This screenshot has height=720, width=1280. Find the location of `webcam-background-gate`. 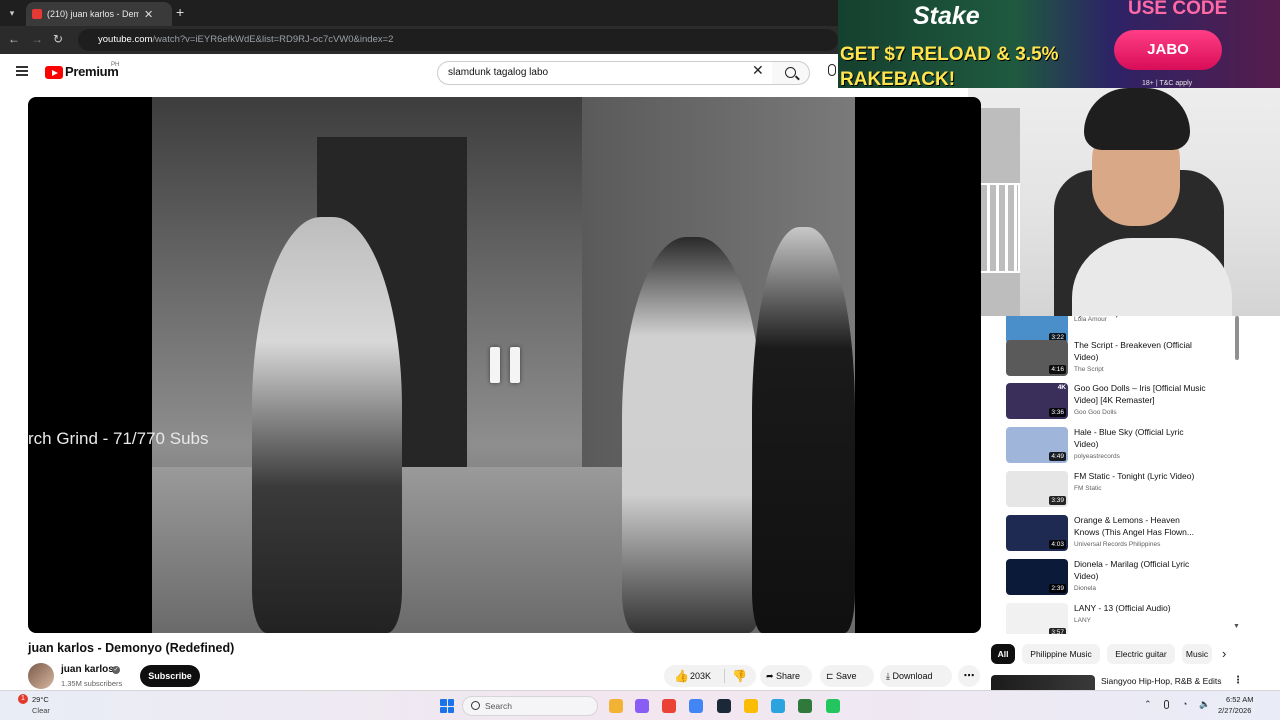

webcam-background-gate is located at coordinates (998, 228).